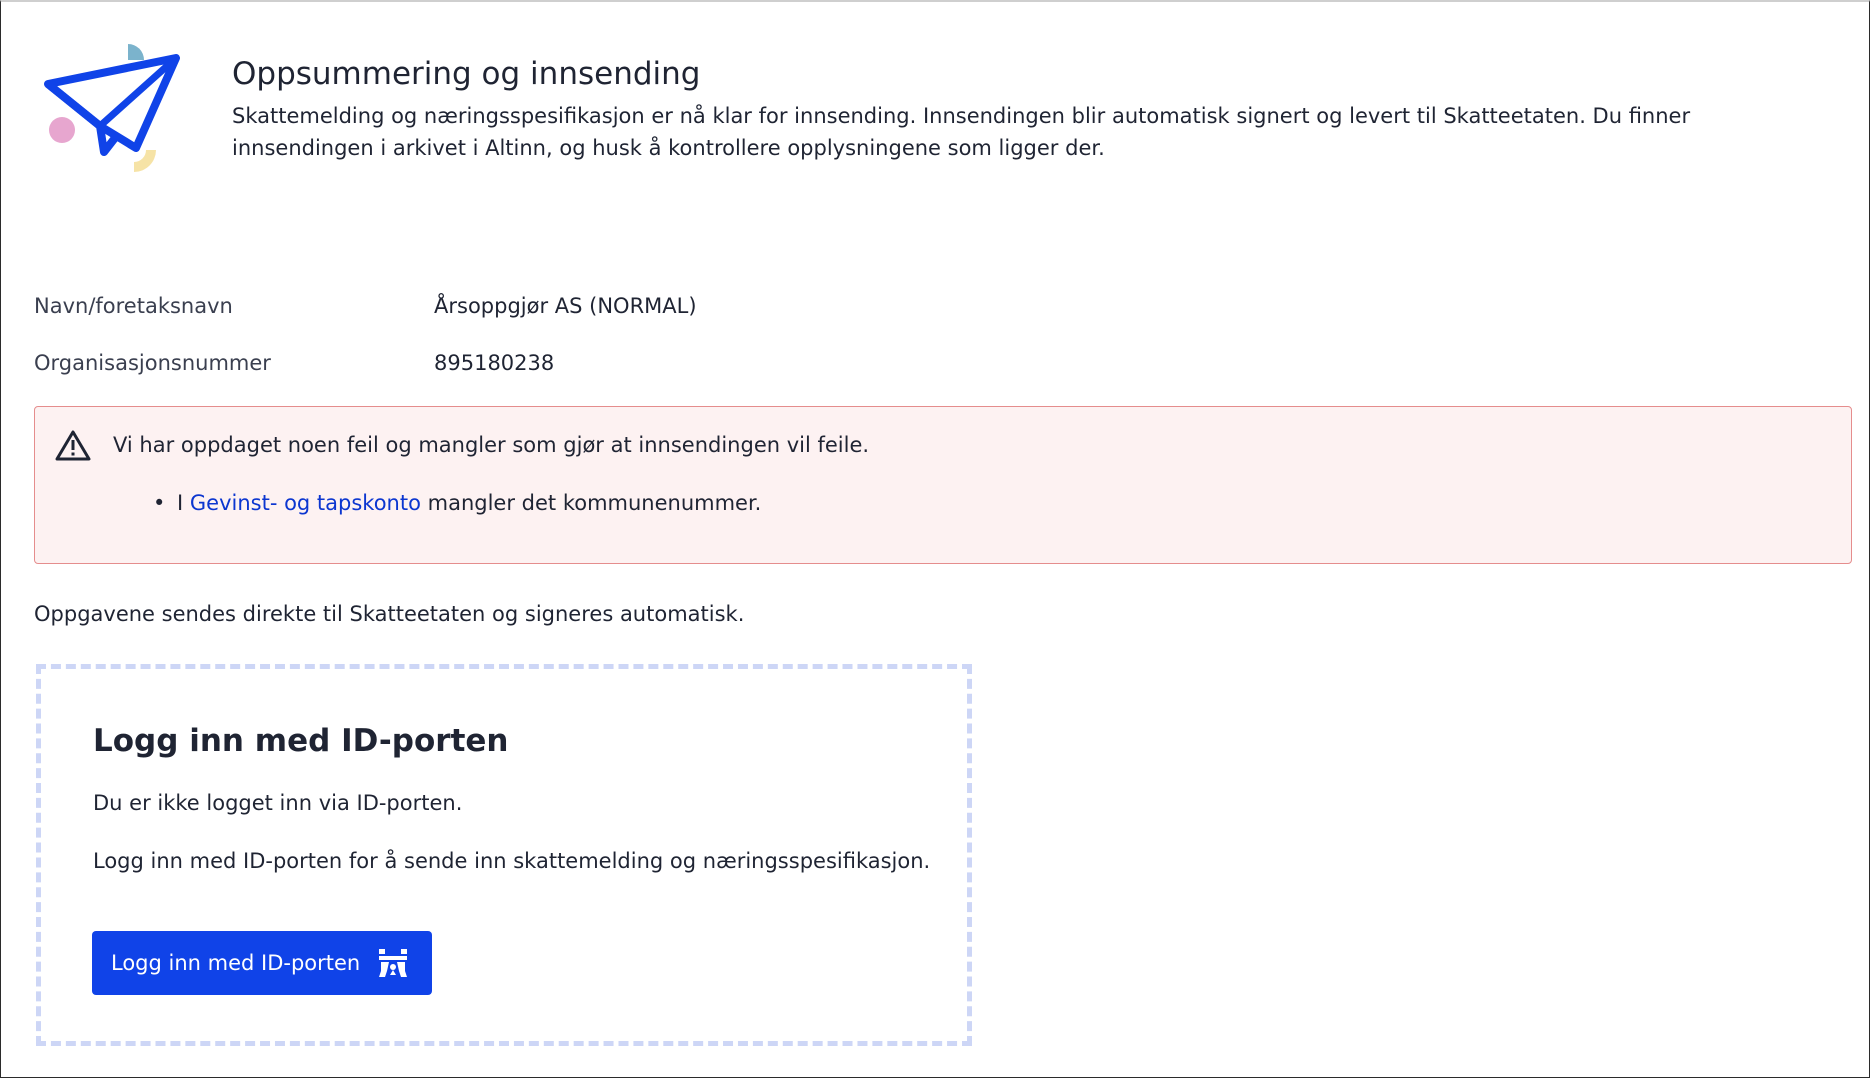 This screenshot has width=1872, height=1080. What do you see at coordinates (133, 306) in the screenshot?
I see `name-label: Navn/foretaksnavn` at bounding box center [133, 306].